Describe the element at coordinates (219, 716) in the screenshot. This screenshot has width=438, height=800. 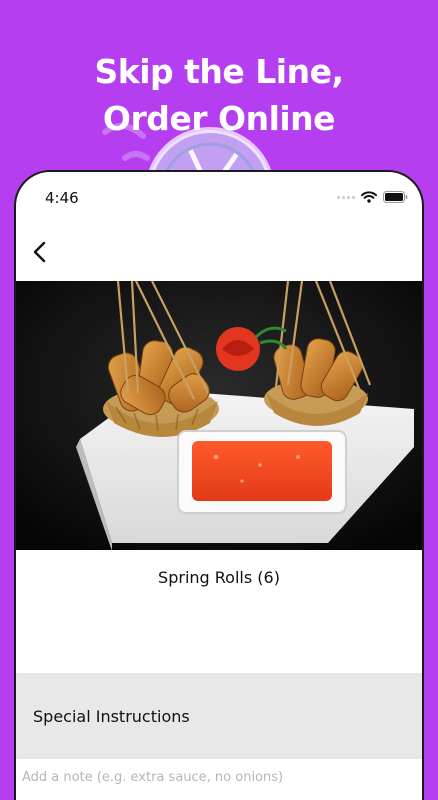
I see `special-instructions-section: Special Instructions` at that location.